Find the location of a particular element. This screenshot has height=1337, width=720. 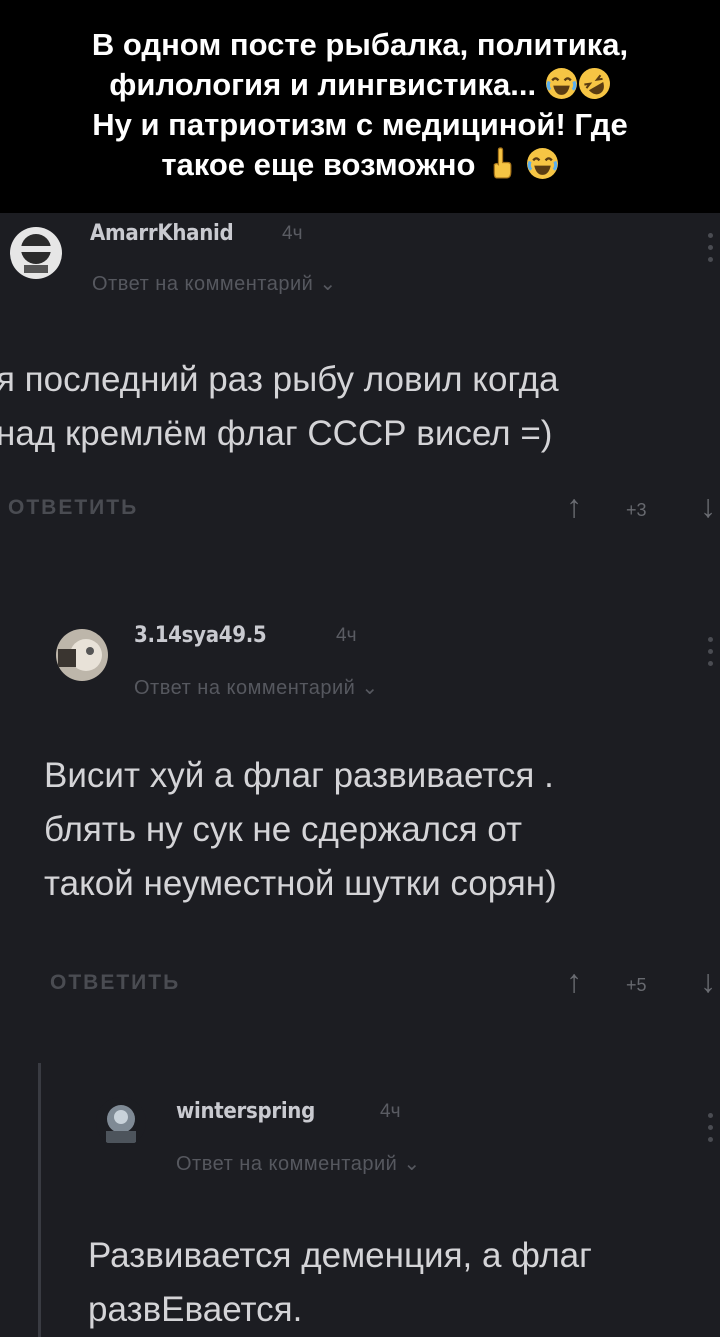

comment-text-line-2: над кремлём флаг СССР висел =) is located at coordinates (276, 433).